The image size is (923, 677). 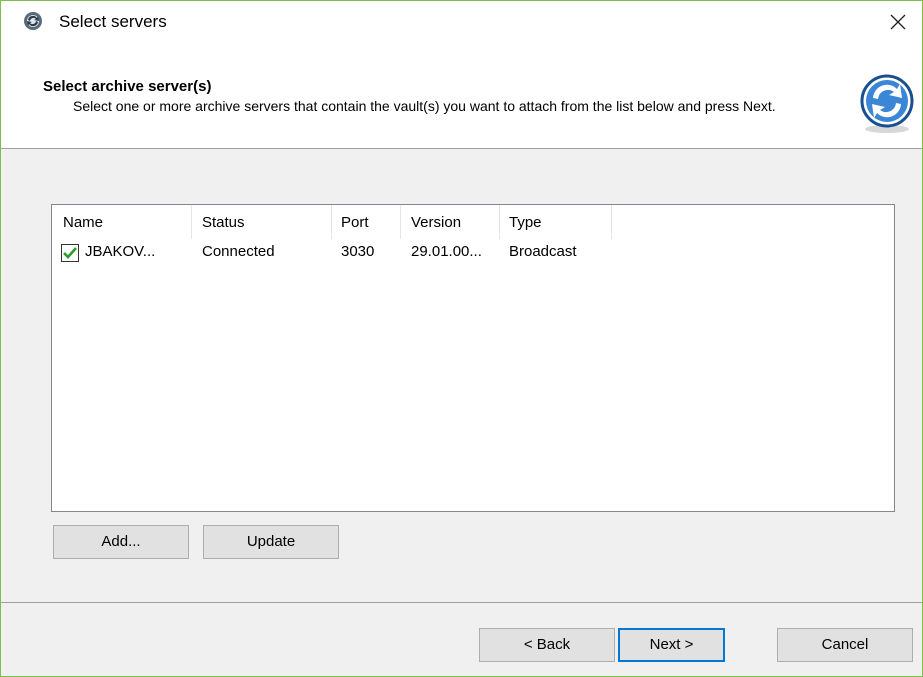 What do you see at coordinates (33, 21) in the screenshot?
I see `wizard-refresh-icon` at bounding box center [33, 21].